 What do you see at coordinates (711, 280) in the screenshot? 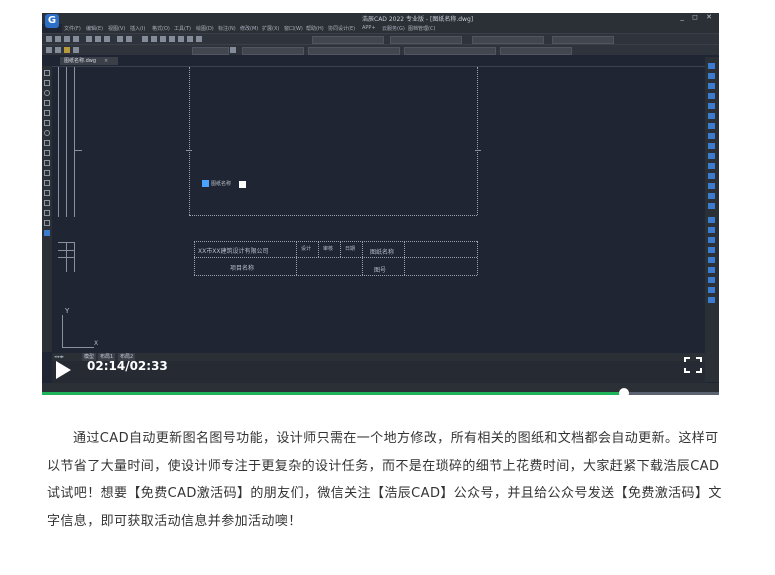
I see `leader-icon` at bounding box center [711, 280].